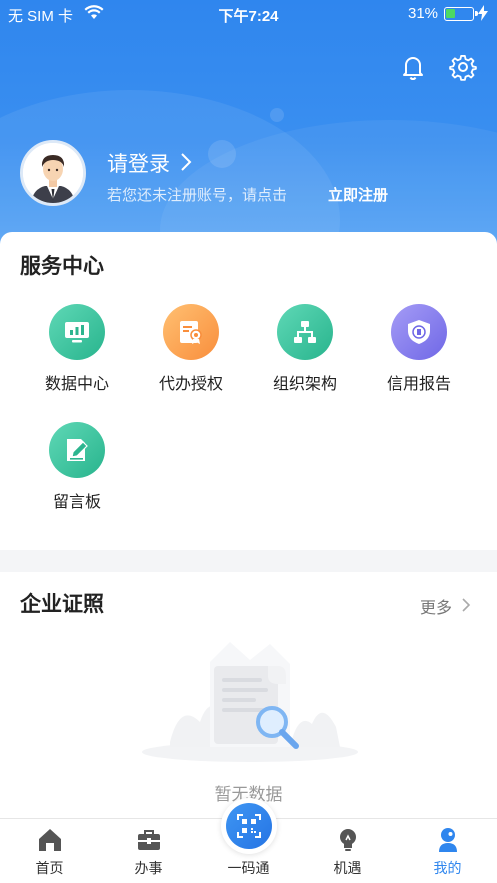 This screenshot has height=883, width=497. What do you see at coordinates (447, 868) in the screenshot?
I see `tab-label: 我的` at bounding box center [447, 868].